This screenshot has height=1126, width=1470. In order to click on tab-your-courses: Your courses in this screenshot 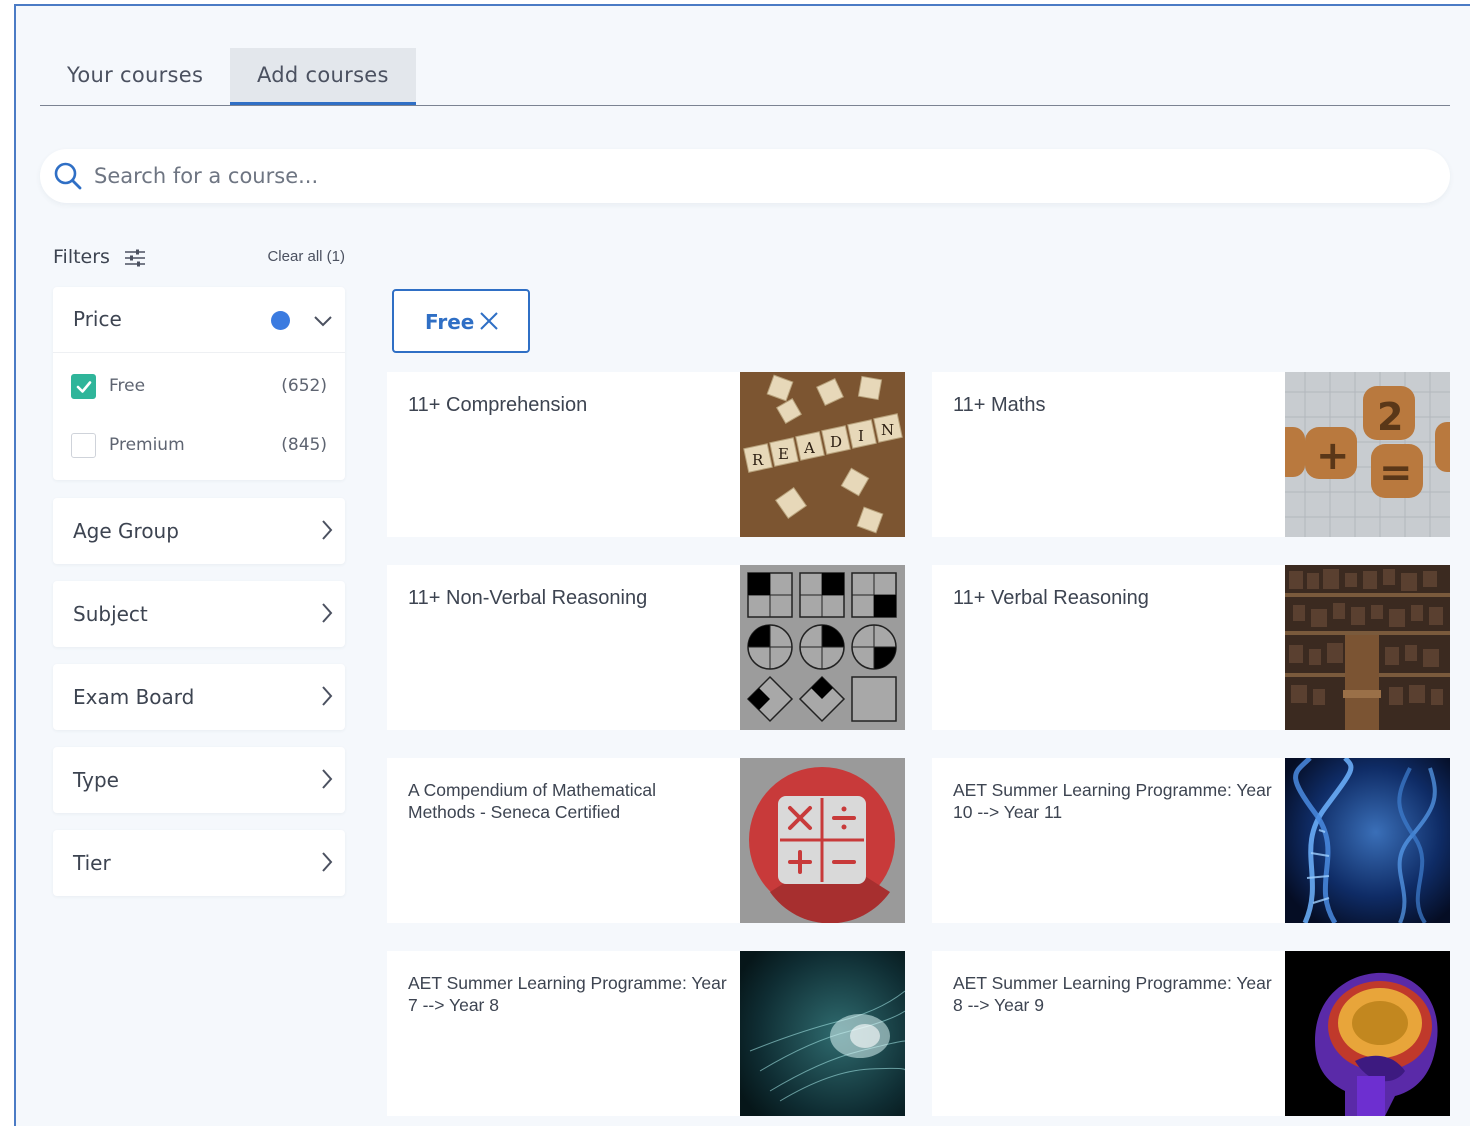, I will do `click(135, 76)`.